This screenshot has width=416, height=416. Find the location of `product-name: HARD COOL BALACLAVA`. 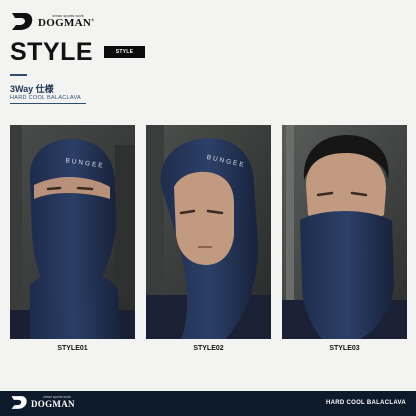

product-name: HARD COOL BALACLAVA is located at coordinates (46, 98).